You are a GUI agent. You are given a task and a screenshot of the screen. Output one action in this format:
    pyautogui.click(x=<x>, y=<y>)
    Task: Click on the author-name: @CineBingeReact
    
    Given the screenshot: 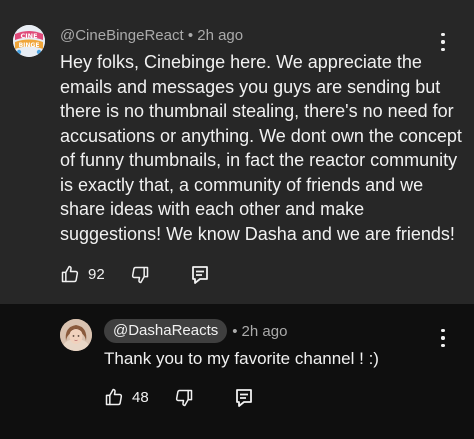 What is the action you would take?
    pyautogui.click(x=122, y=35)
    